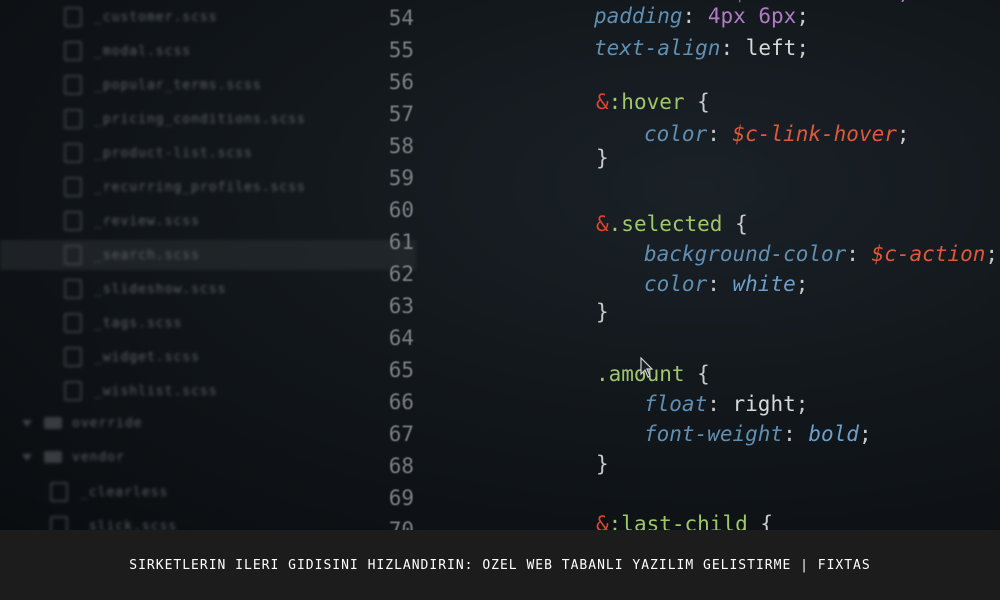  Describe the element at coordinates (771, 48) in the screenshot. I see `code-token: left` at that location.